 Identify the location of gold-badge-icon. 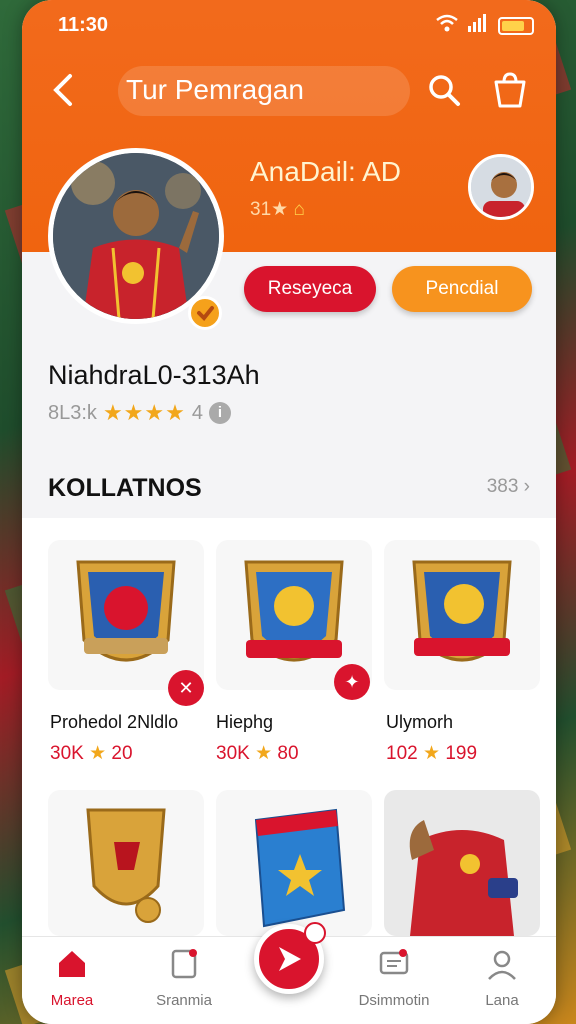
(126, 865).